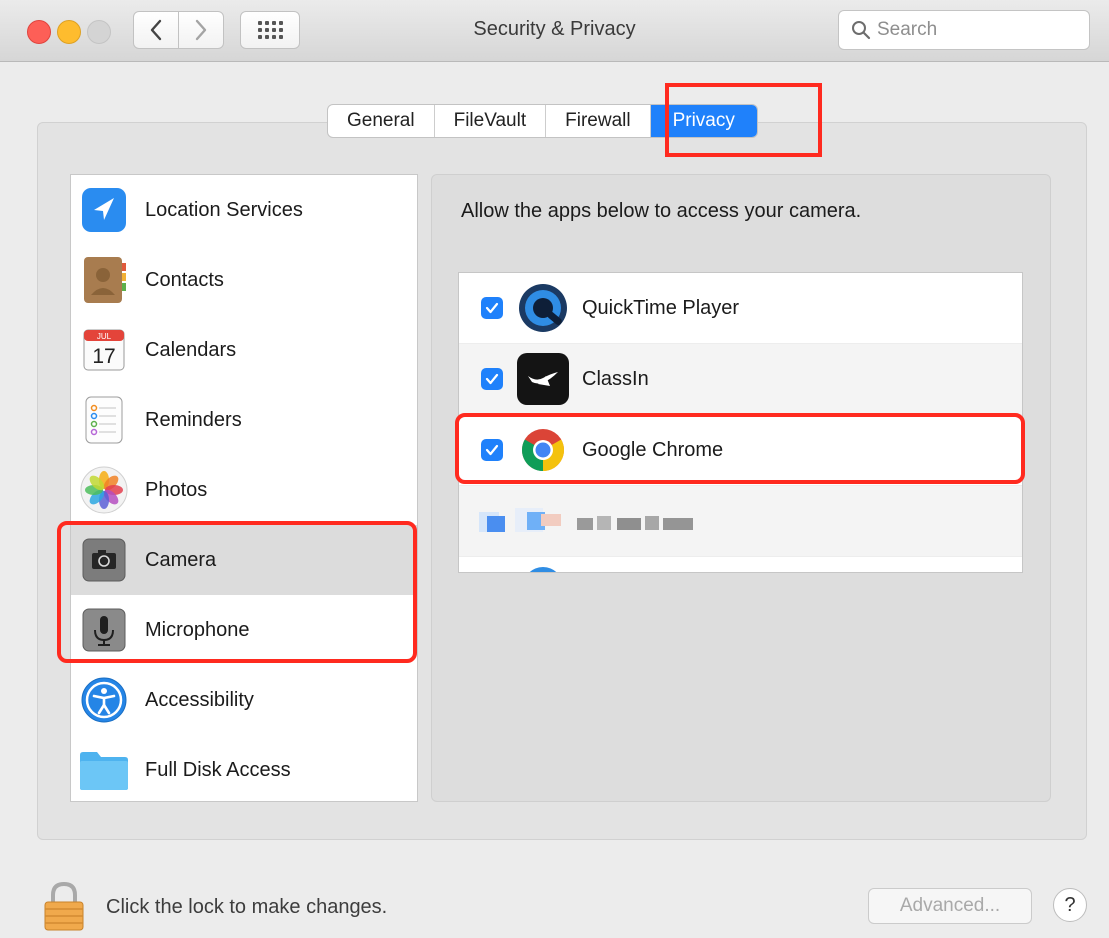 Image resolution: width=1109 pixels, height=938 pixels. Describe the element at coordinates (1070, 905) in the screenshot. I see `help-button: ?` at that location.